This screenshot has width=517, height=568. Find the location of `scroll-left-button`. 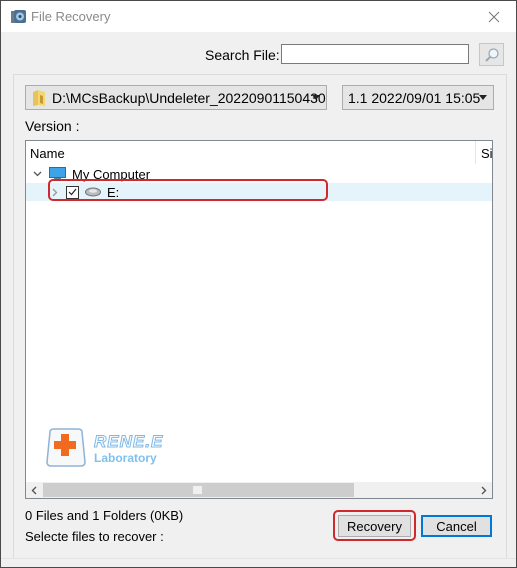

scroll-left-button is located at coordinates (34, 490).